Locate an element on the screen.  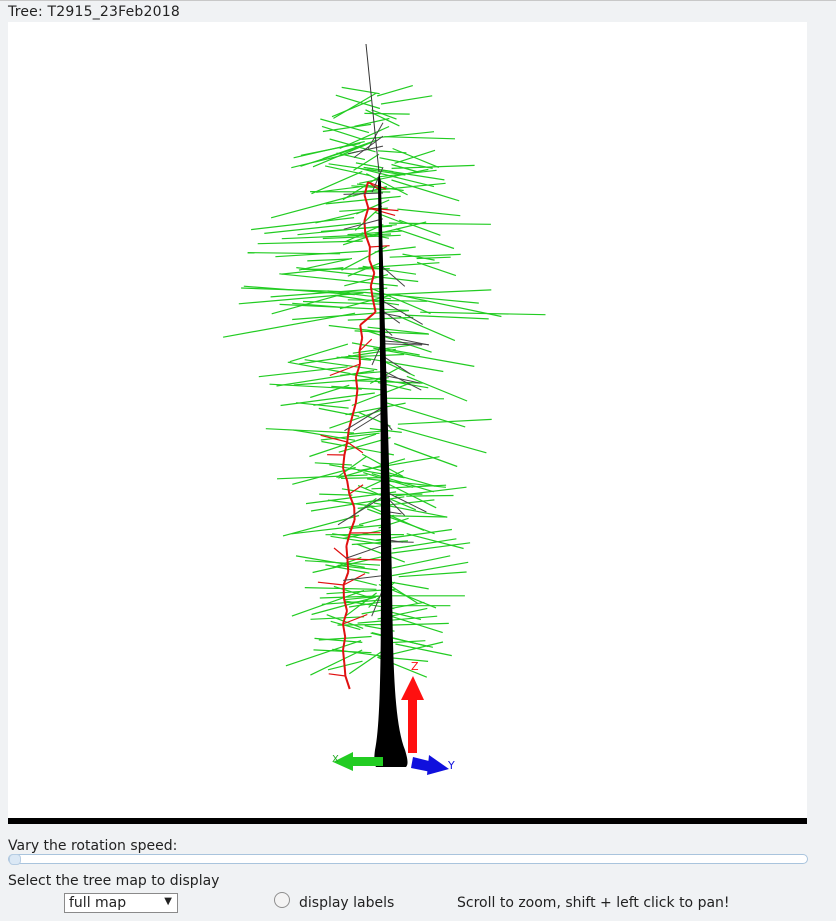
chevron-down-icon: ▼ is located at coordinates (168, 901).